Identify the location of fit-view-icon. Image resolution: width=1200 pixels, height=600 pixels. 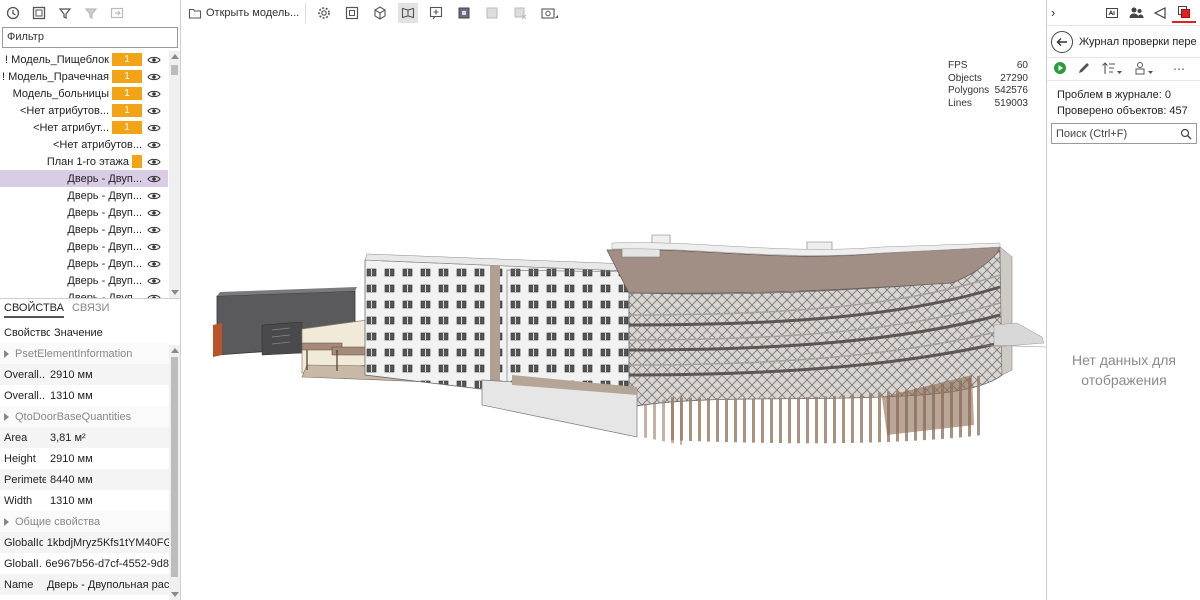
(352, 13).